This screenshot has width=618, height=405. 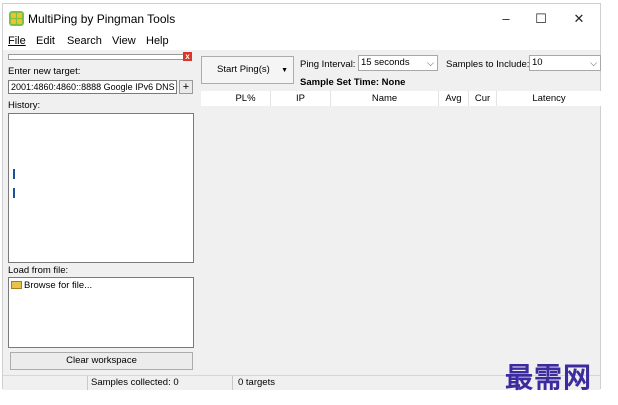 What do you see at coordinates (454, 98) in the screenshot?
I see `column-avg: Avg` at bounding box center [454, 98].